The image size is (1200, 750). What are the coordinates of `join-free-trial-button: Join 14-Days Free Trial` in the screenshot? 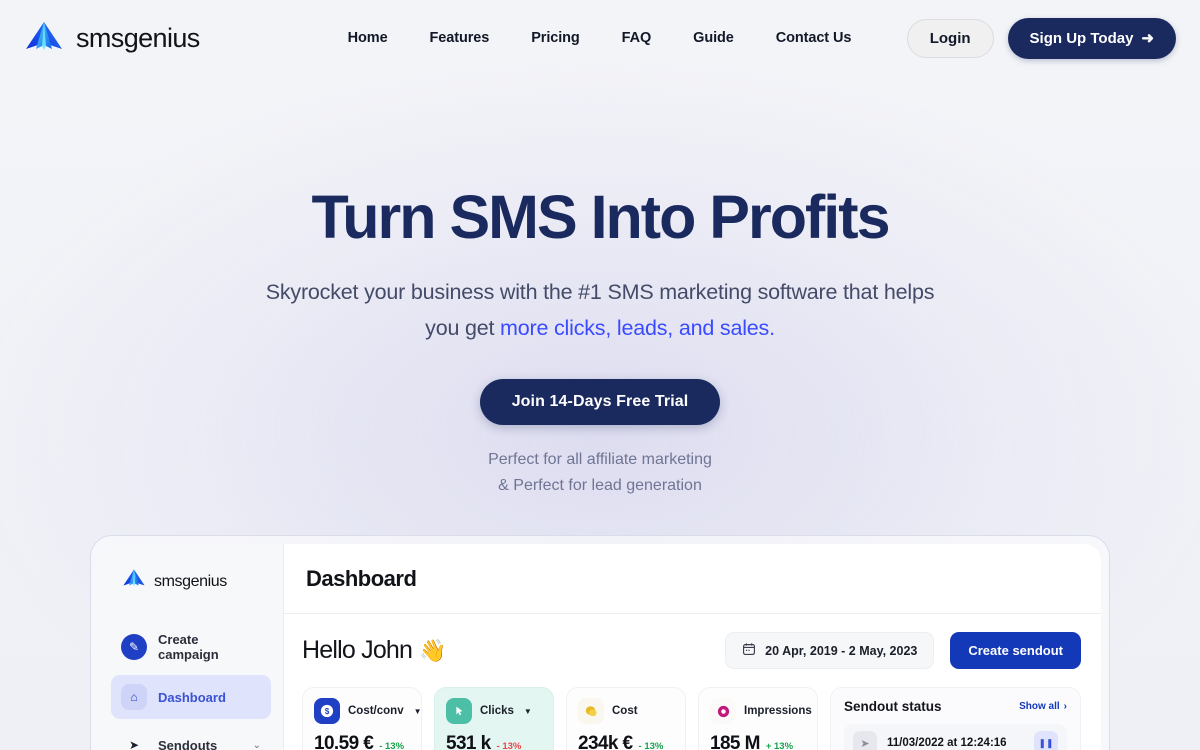 It's located at (600, 401).